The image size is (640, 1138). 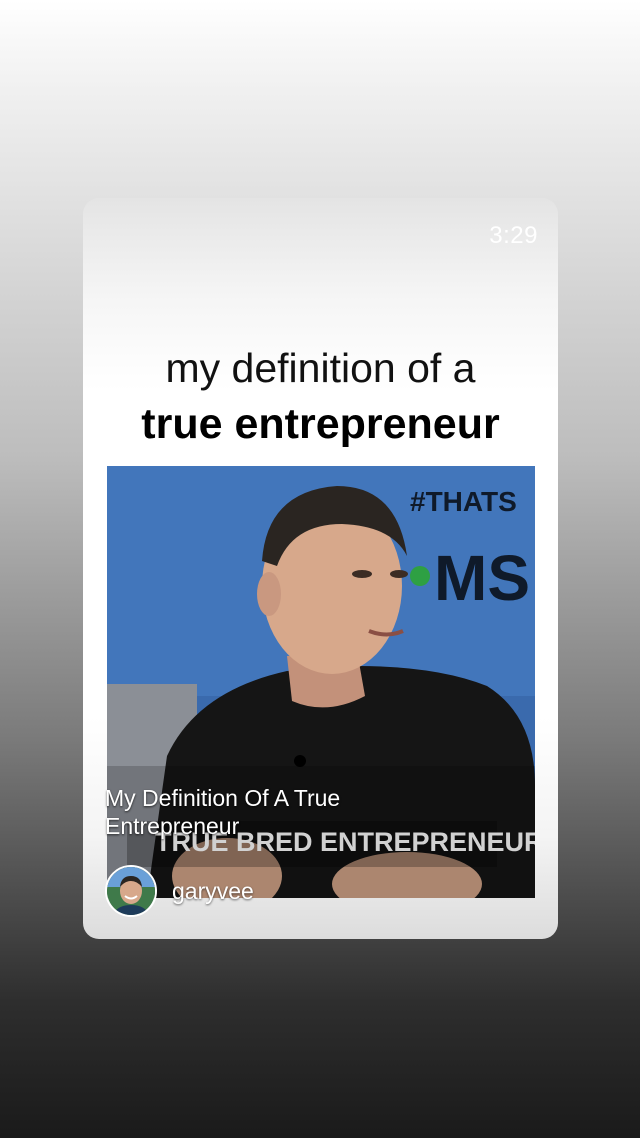 I want to click on backdrop-hashtag: #THATS, so click(x=463, y=501).